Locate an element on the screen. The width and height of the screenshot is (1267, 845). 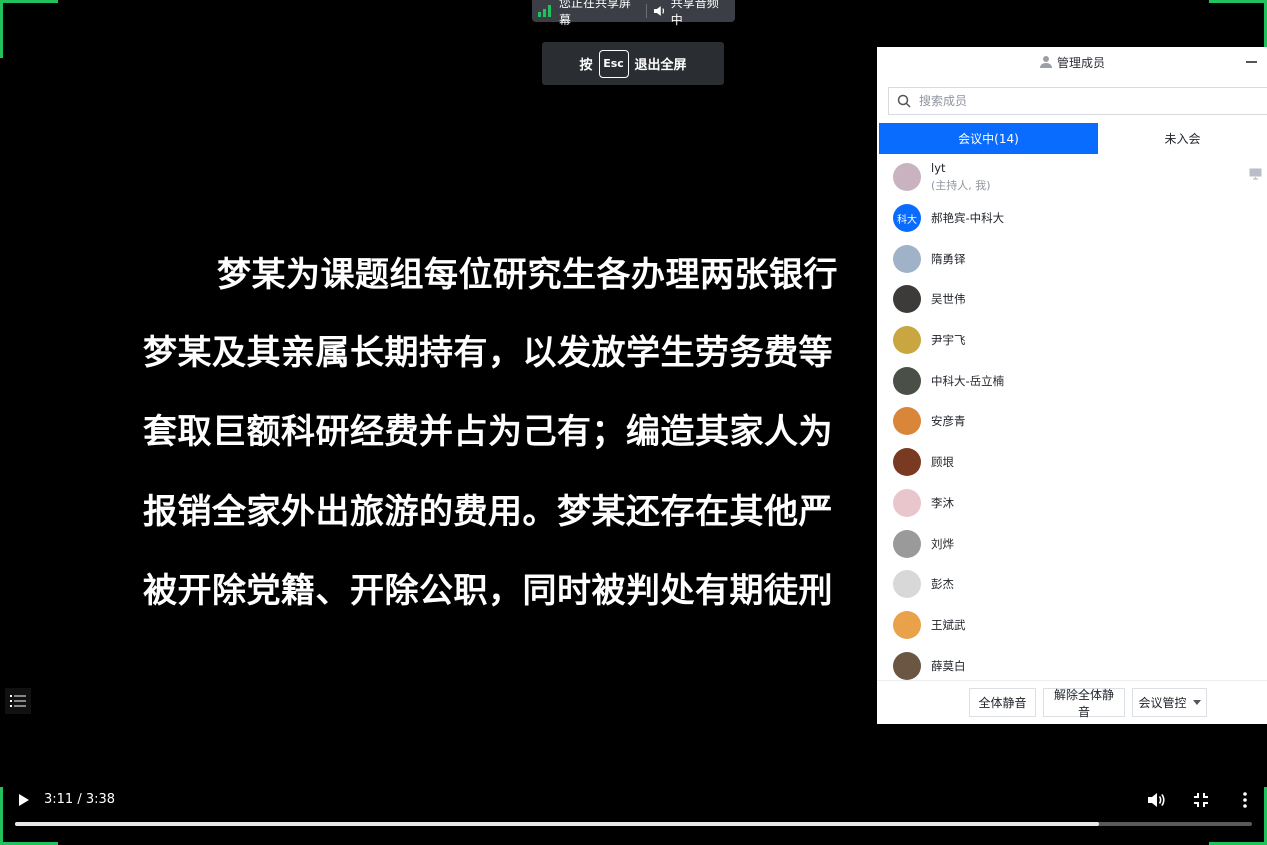
search-icon is located at coordinates (904, 101).